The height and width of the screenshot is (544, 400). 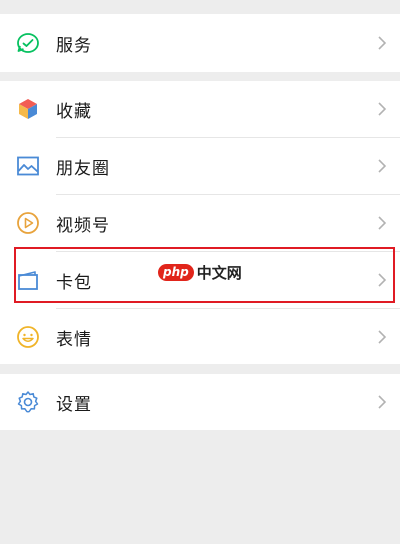 I want to click on menu-item-moments: 朋友圈, so click(x=200, y=166).